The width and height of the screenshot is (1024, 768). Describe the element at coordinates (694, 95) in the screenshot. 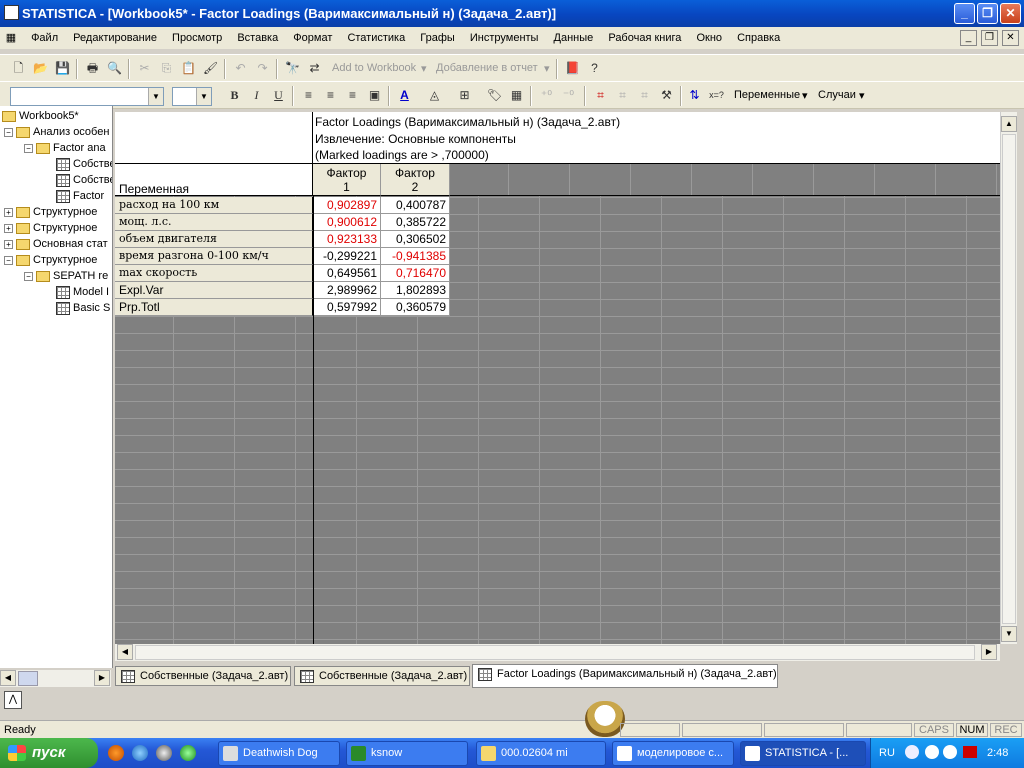

I see `sort-az-icon: ⇅` at that location.